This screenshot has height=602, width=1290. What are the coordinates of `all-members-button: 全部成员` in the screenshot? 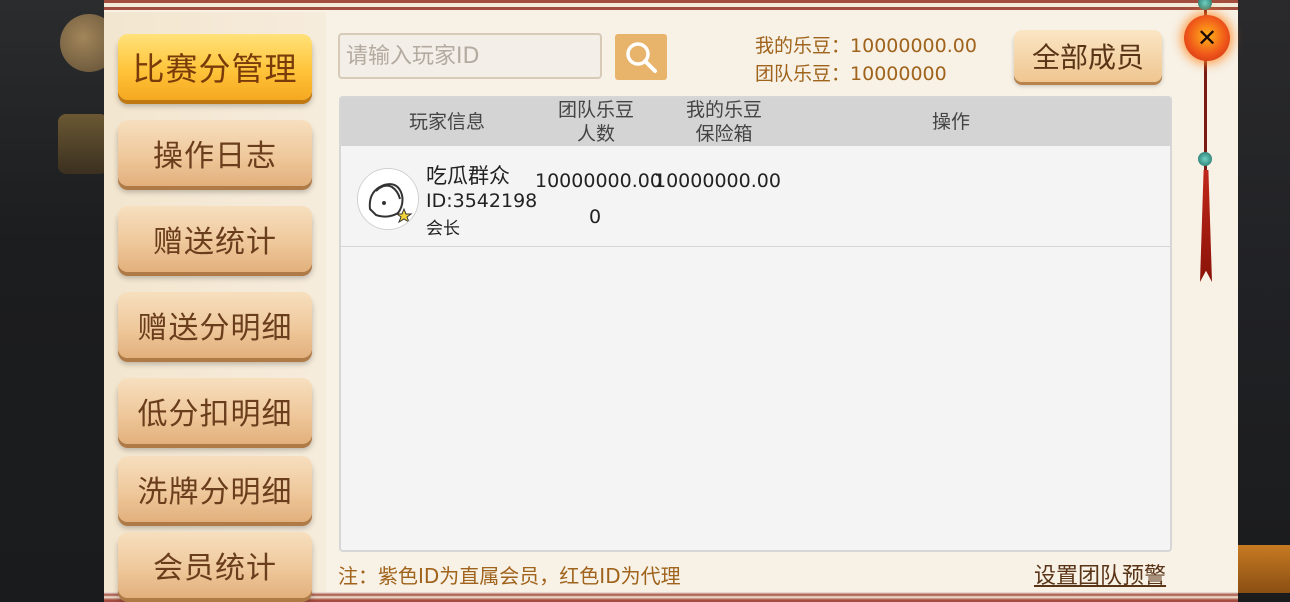 It's located at (1088, 56).